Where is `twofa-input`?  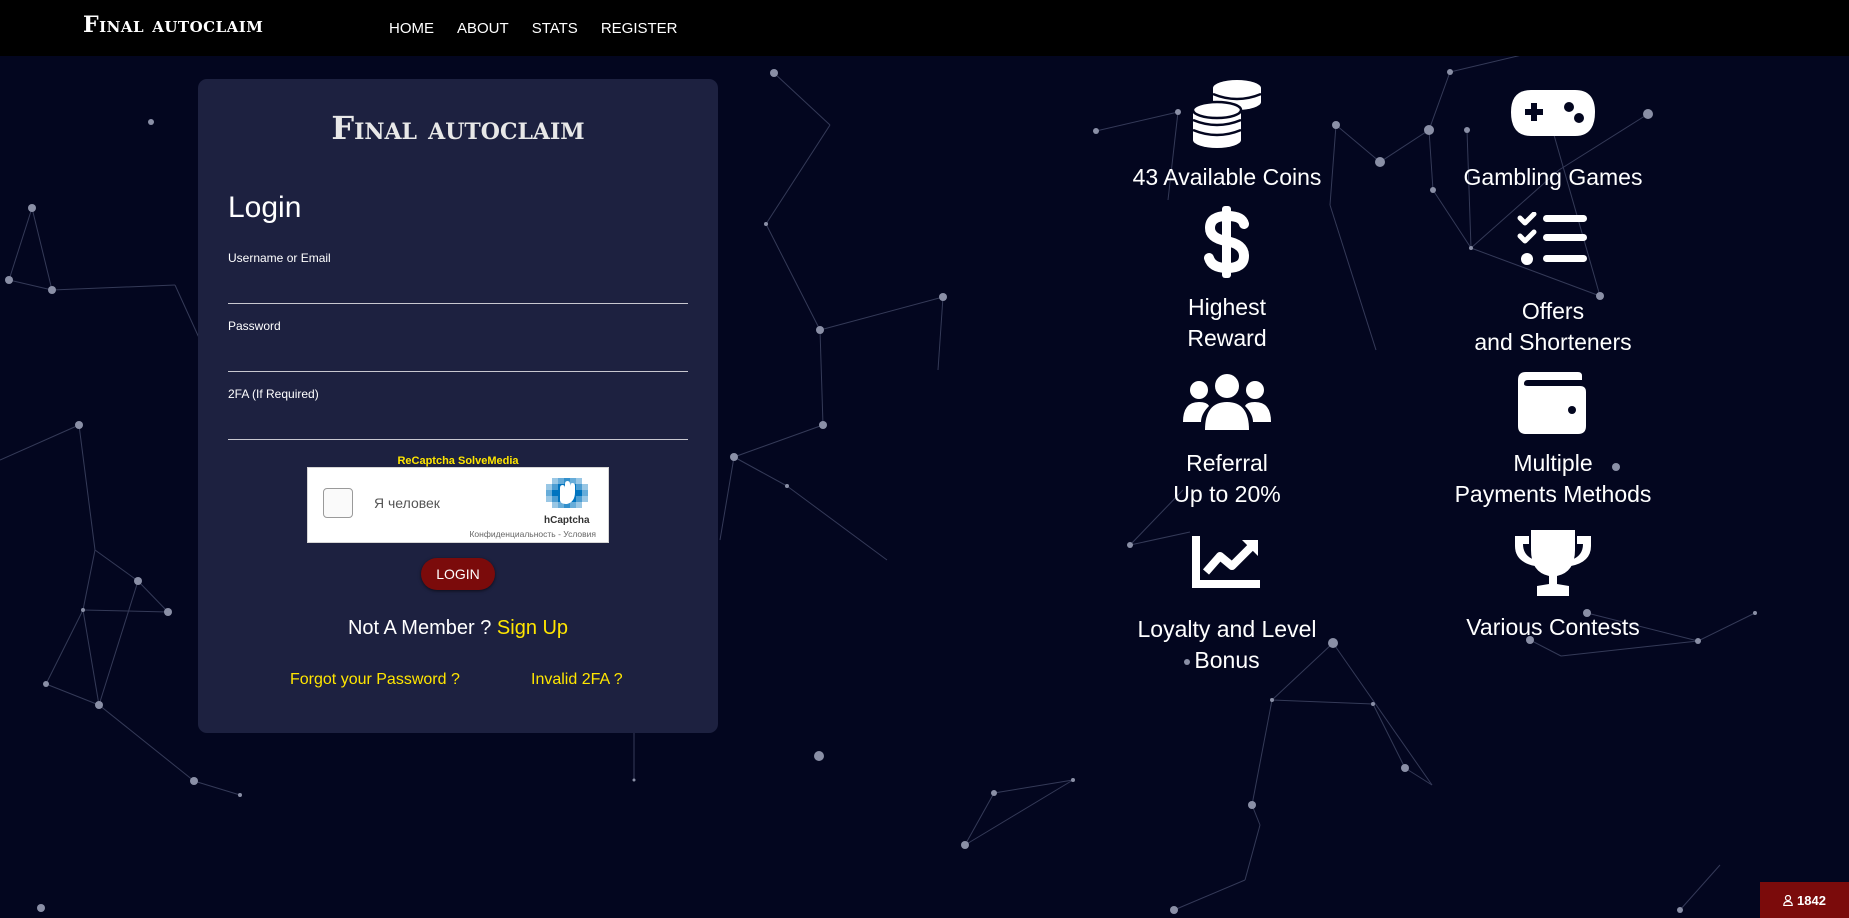 twofa-input is located at coordinates (458, 423).